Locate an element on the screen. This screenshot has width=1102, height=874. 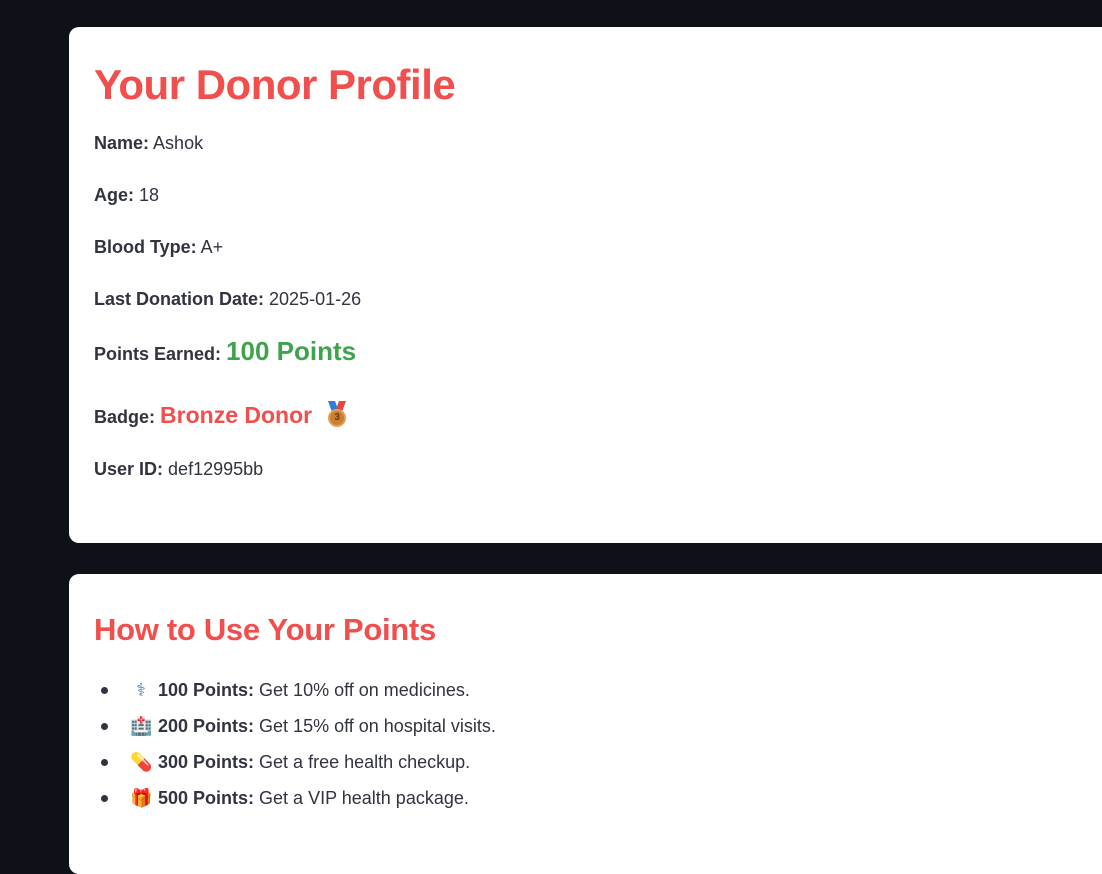
bronze-medal-icon: 3 is located at coordinates (337, 414).